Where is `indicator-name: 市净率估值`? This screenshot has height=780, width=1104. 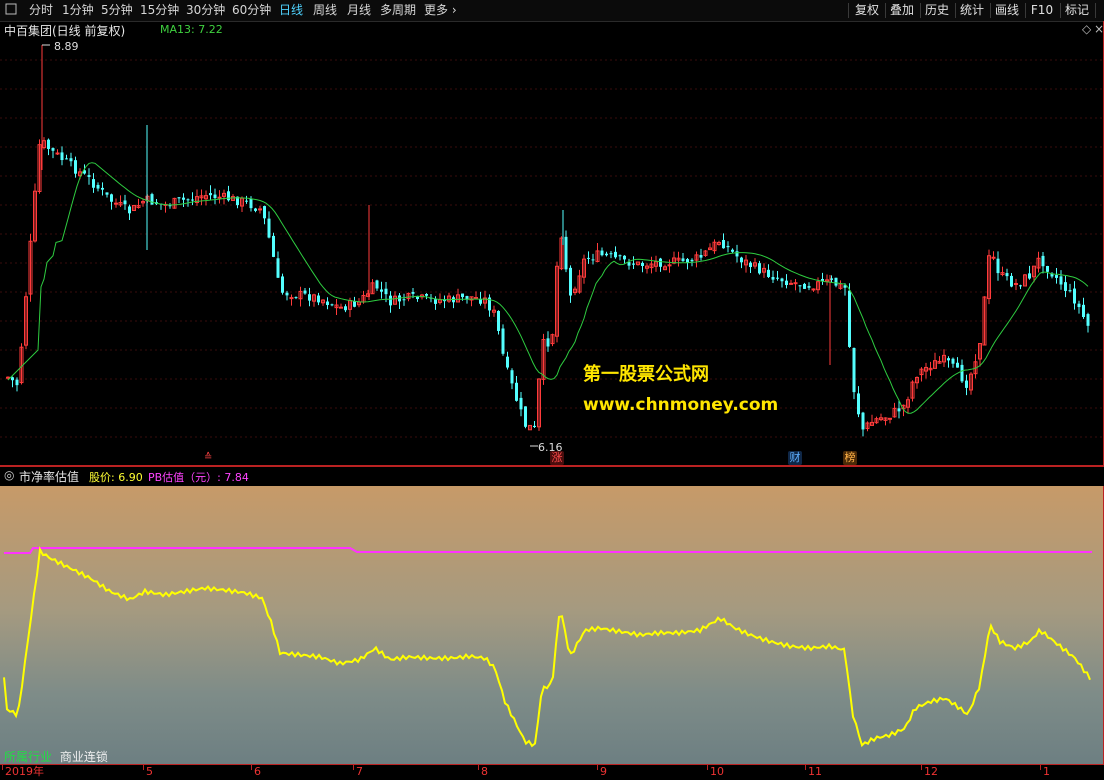 indicator-name: 市净率估值 is located at coordinates (49, 476).